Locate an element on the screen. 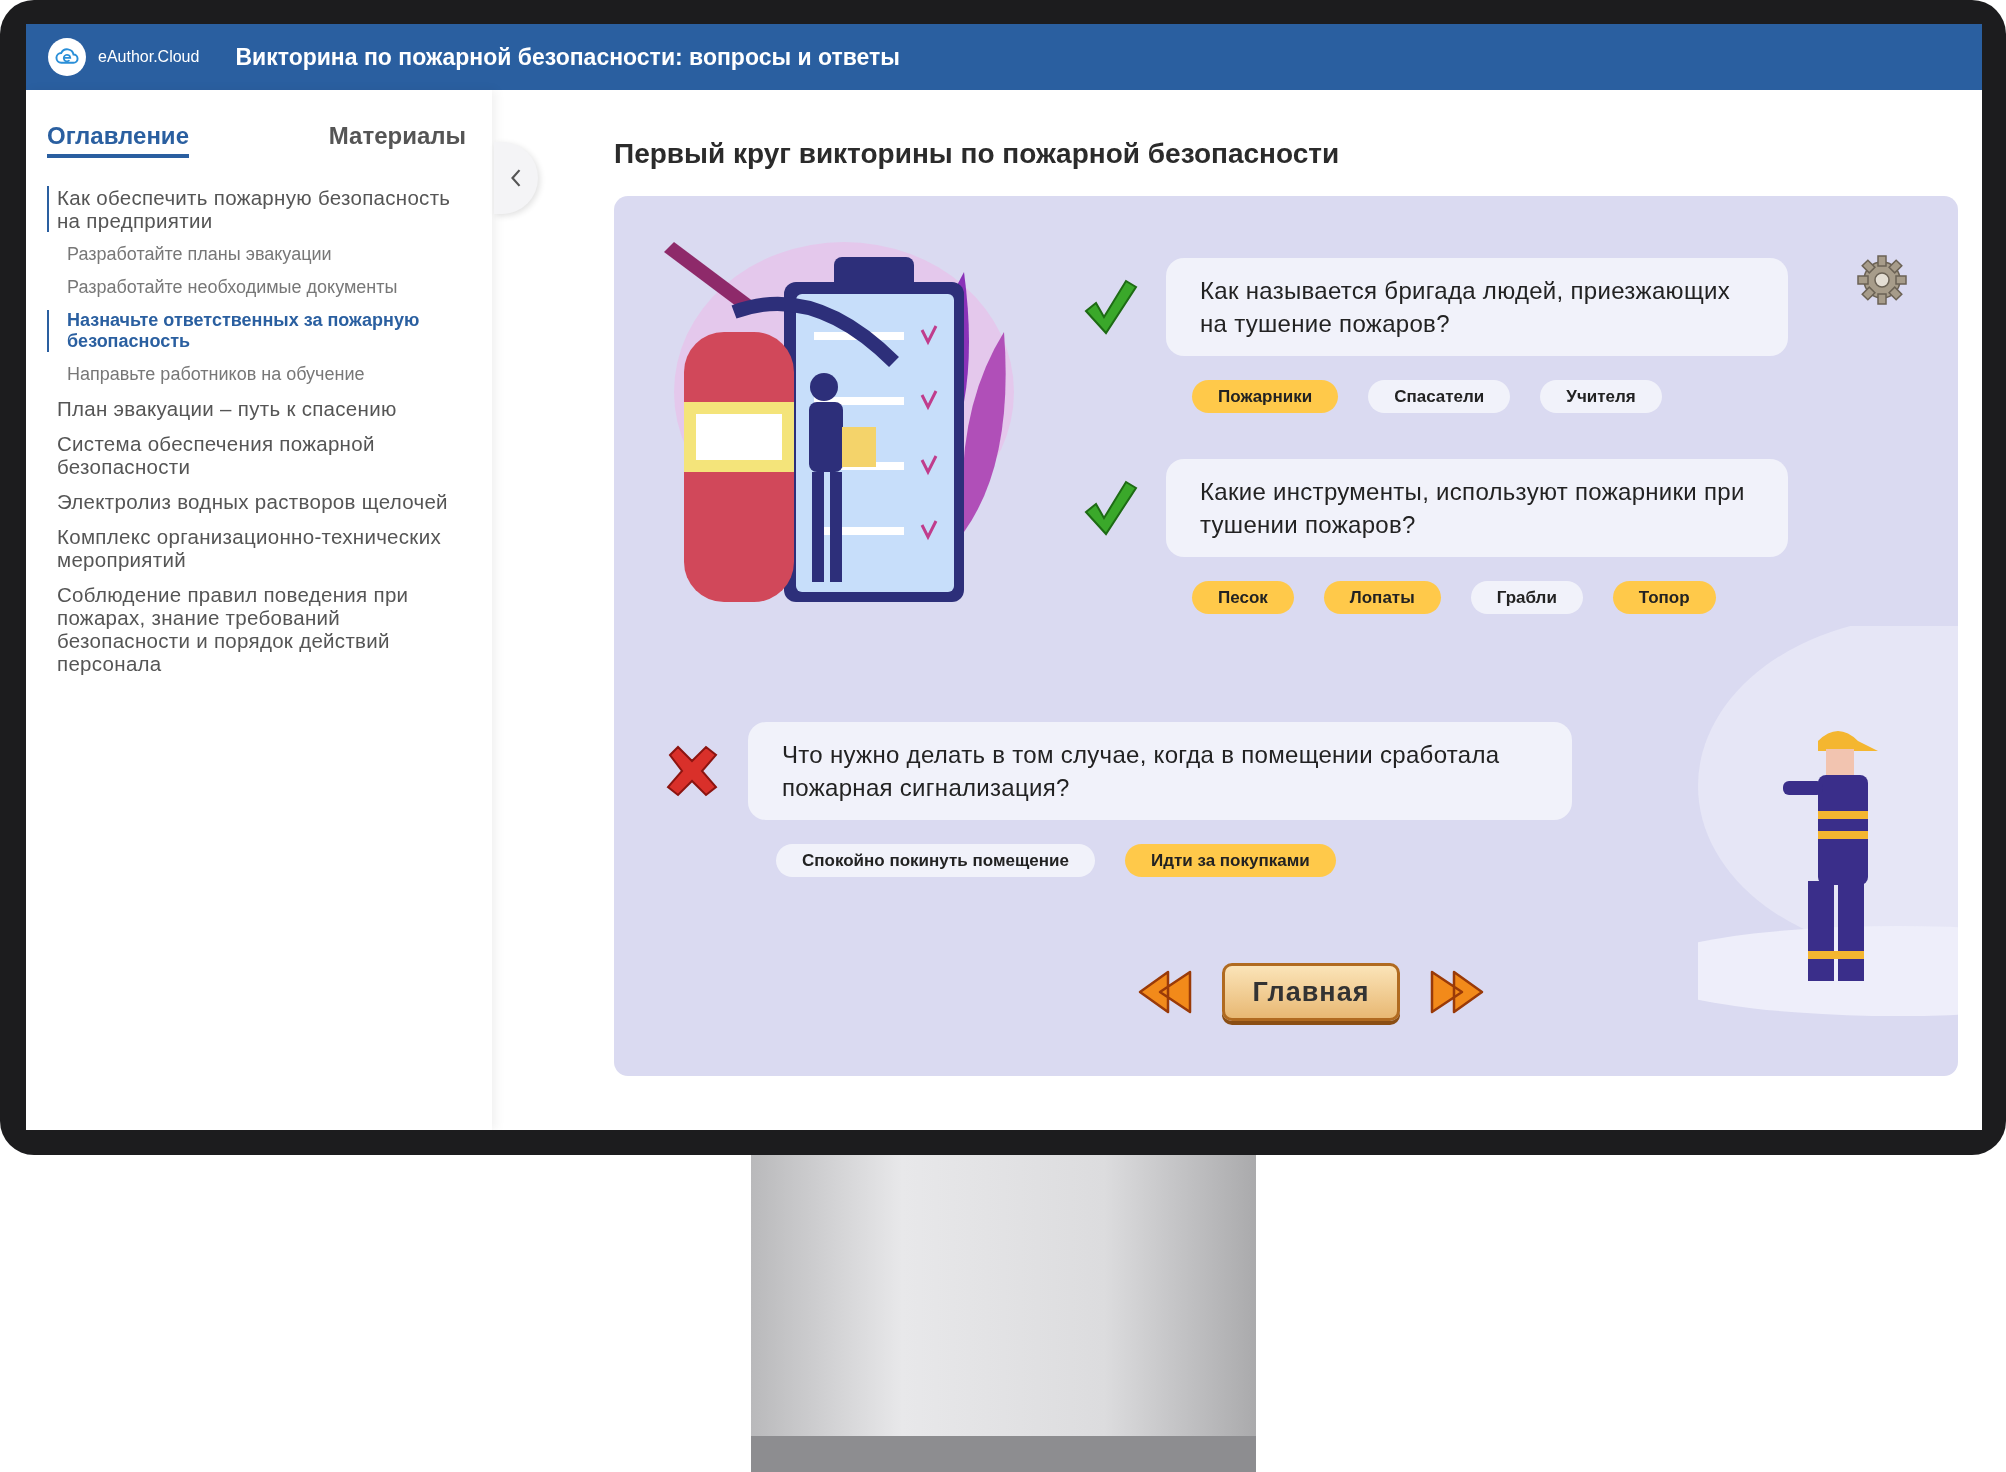  toc-item: Как обеспечить пожарную безопасность на предприятии is located at coordinates (256, 209).